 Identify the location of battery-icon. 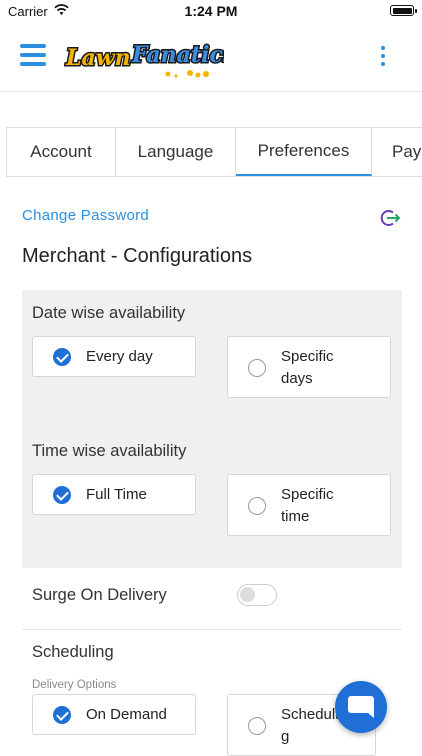
(403, 10).